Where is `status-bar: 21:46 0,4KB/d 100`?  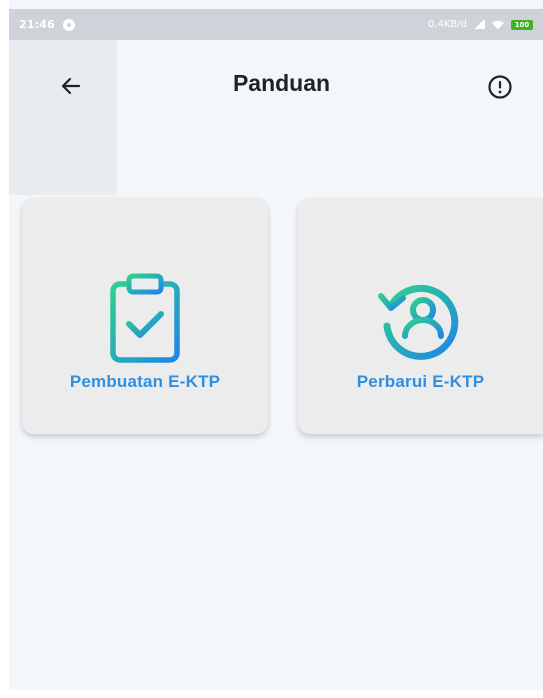 status-bar: 21:46 0,4KB/d 100 is located at coordinates (276, 24).